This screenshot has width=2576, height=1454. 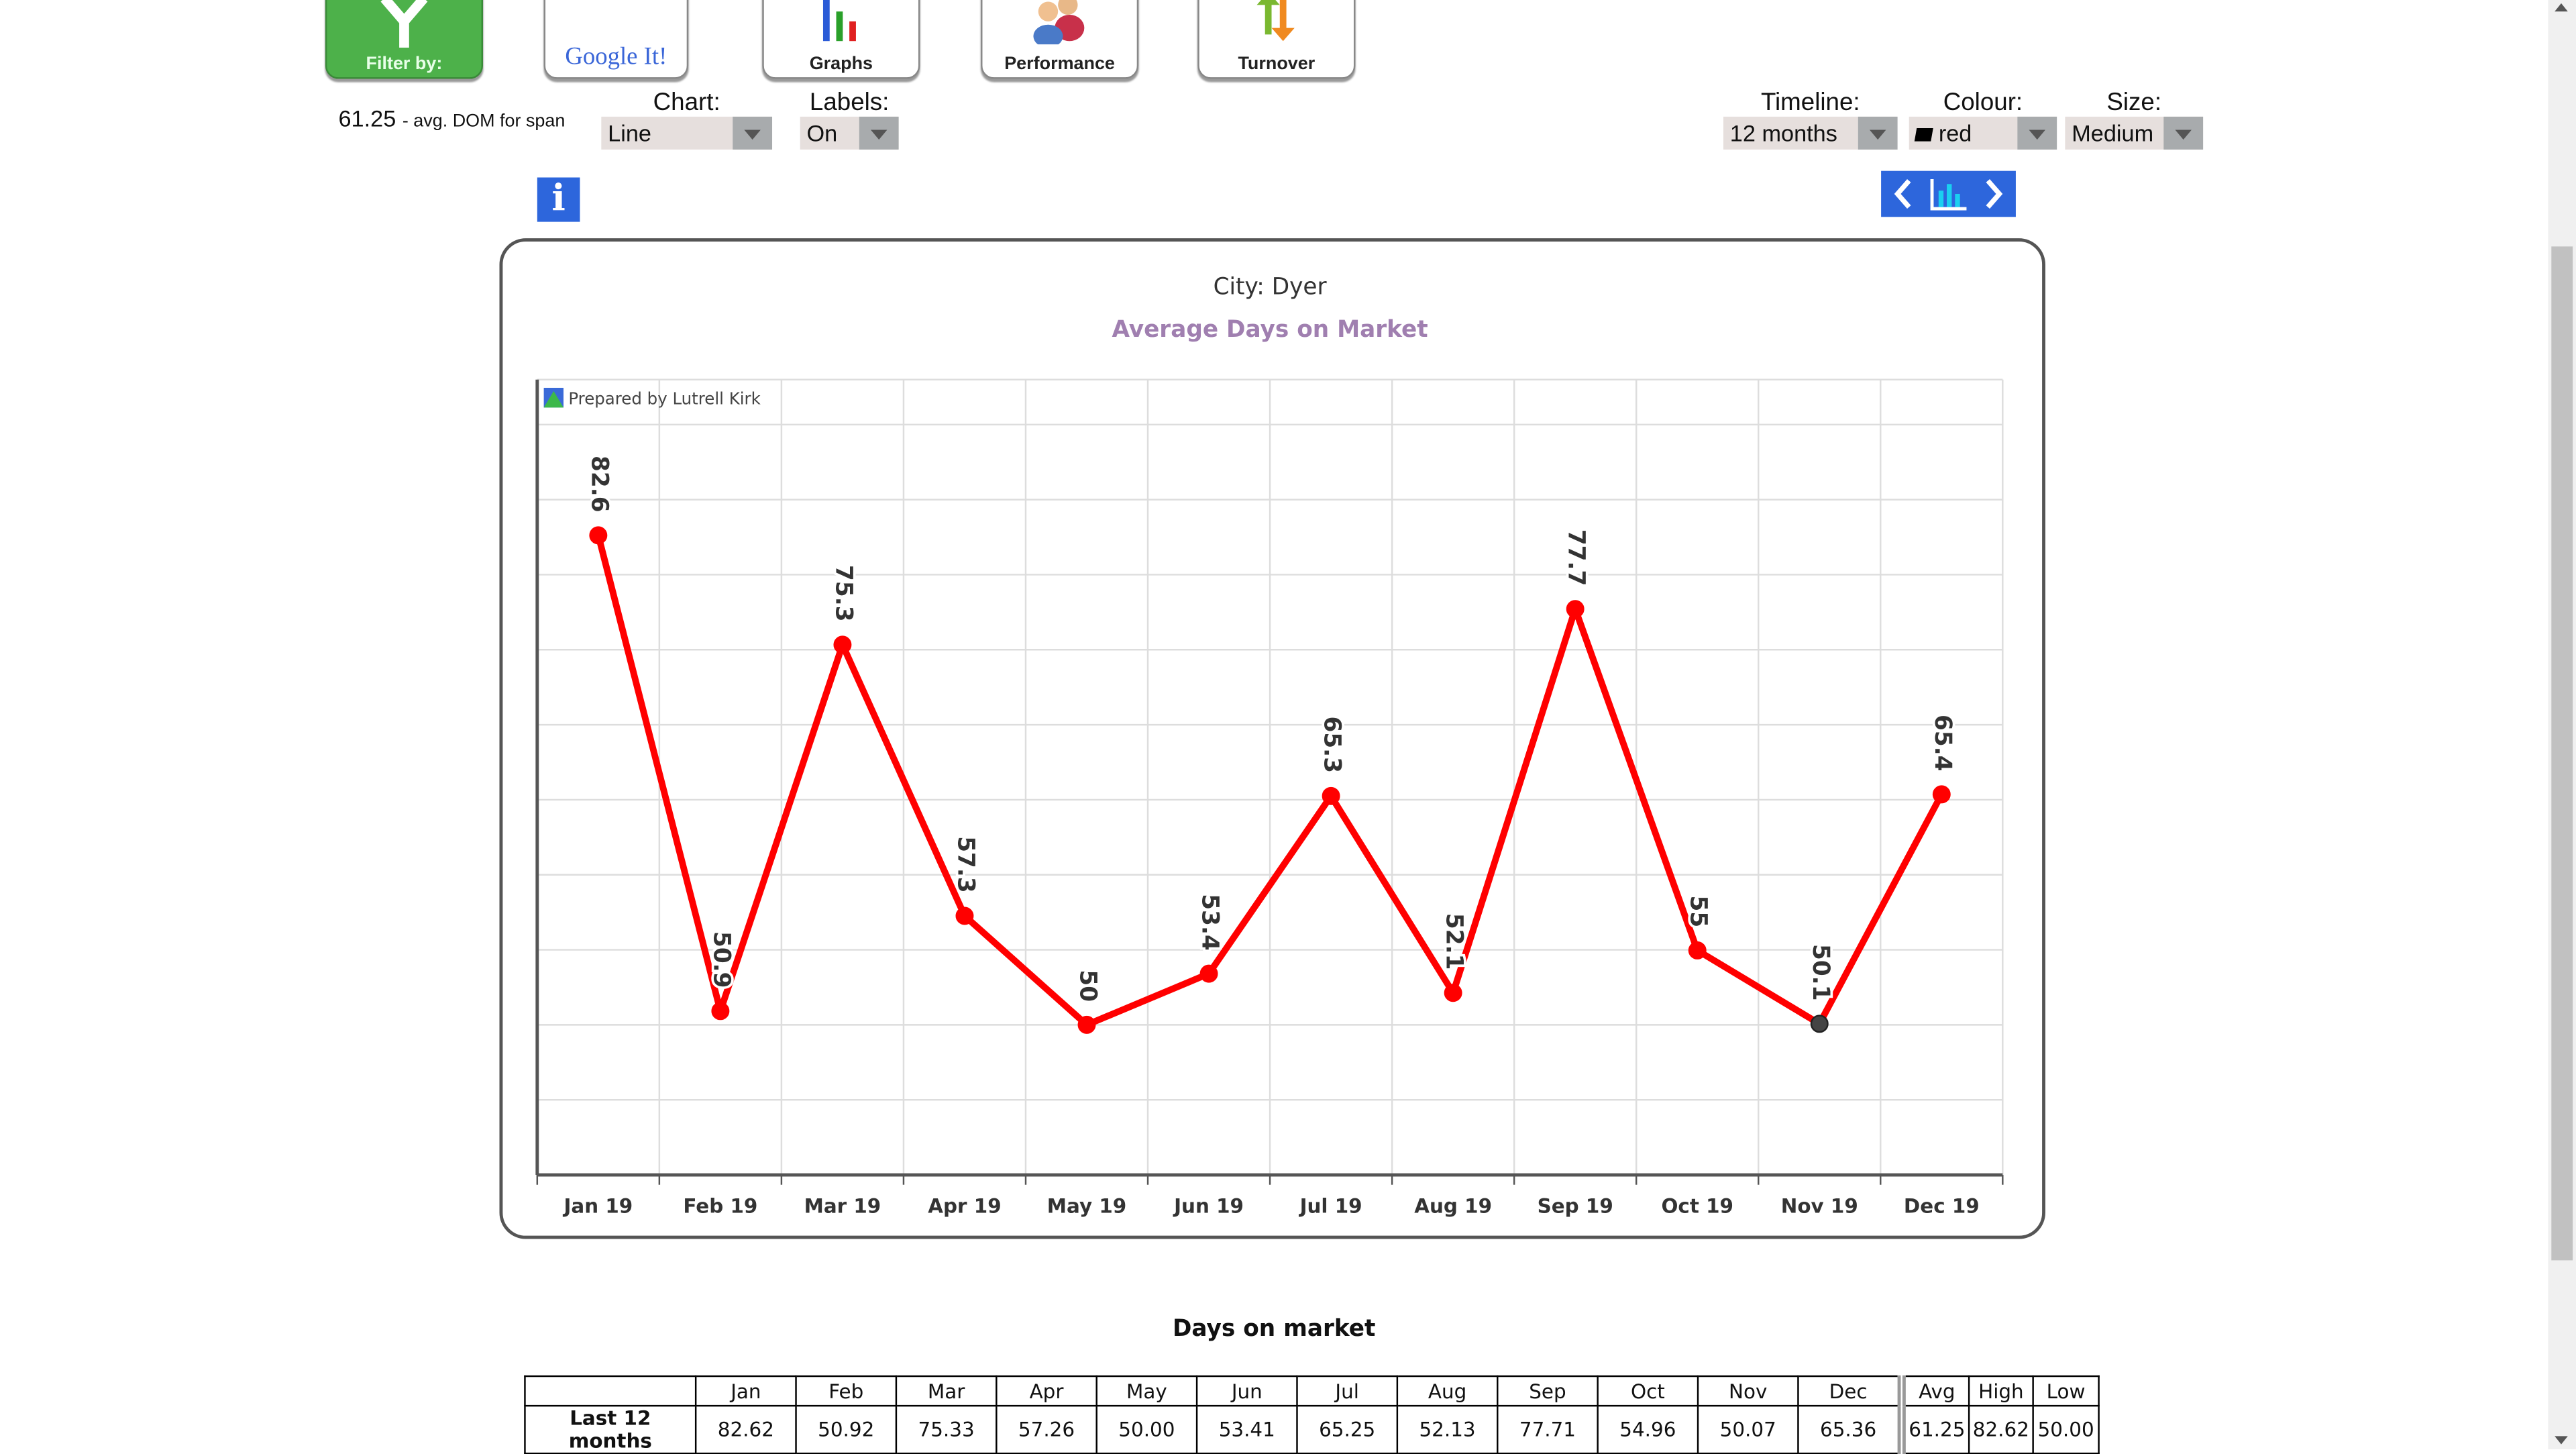 What do you see at coordinates (553, 398) in the screenshot?
I see `credit-logo-icon` at bounding box center [553, 398].